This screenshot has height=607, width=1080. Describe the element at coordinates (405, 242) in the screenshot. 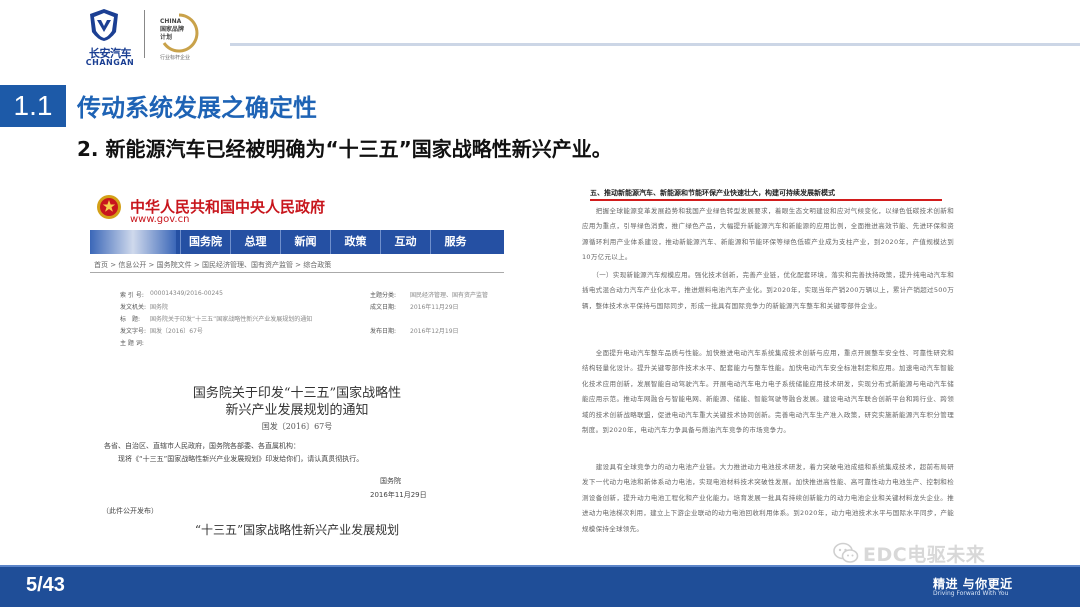

I see `gov-nav-item: 互动` at that location.